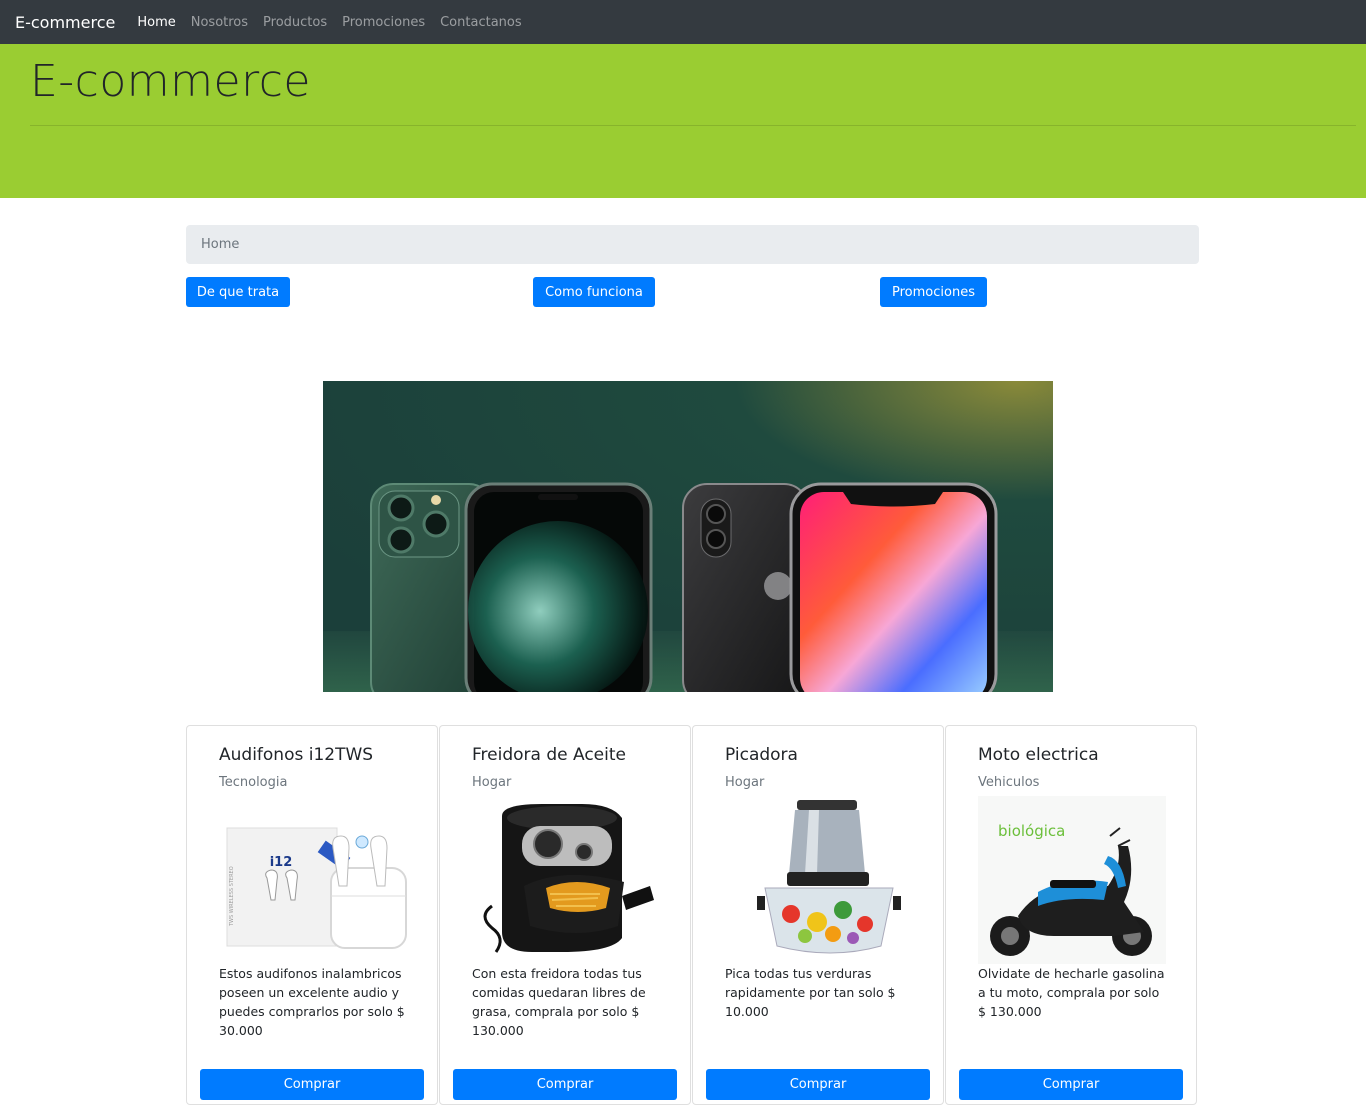 This screenshot has height=1113, width=1366. I want to click on nav-link-nosotros: Nosotros, so click(219, 22).